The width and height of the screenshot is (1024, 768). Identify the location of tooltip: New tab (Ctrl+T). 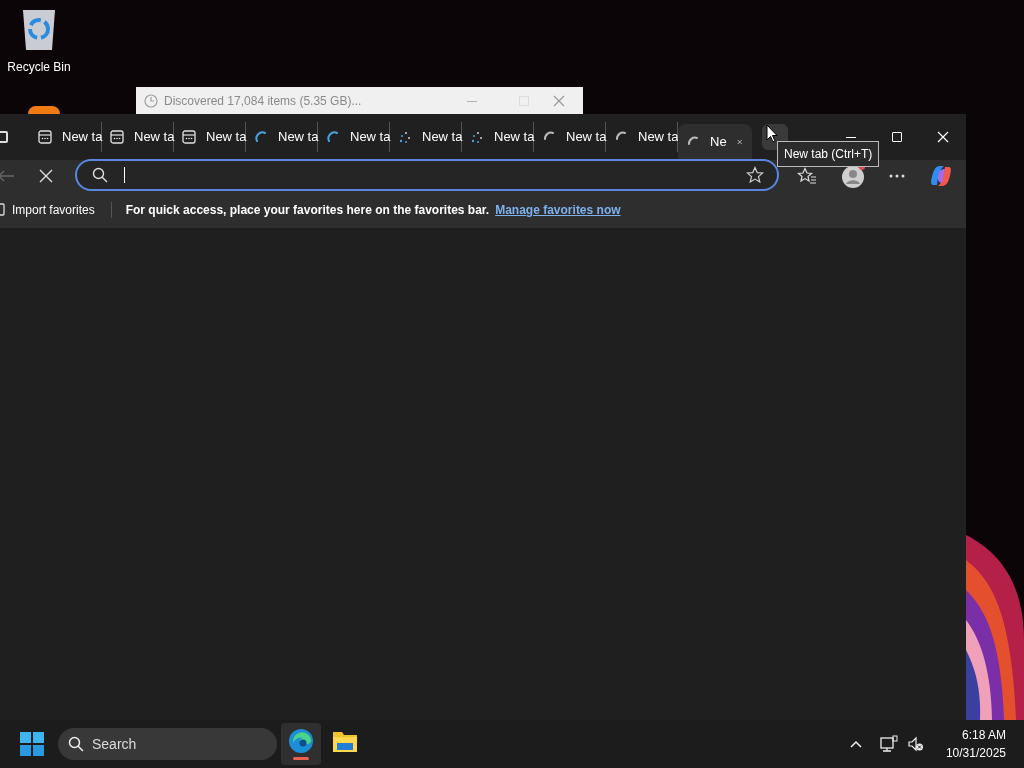
(828, 154).